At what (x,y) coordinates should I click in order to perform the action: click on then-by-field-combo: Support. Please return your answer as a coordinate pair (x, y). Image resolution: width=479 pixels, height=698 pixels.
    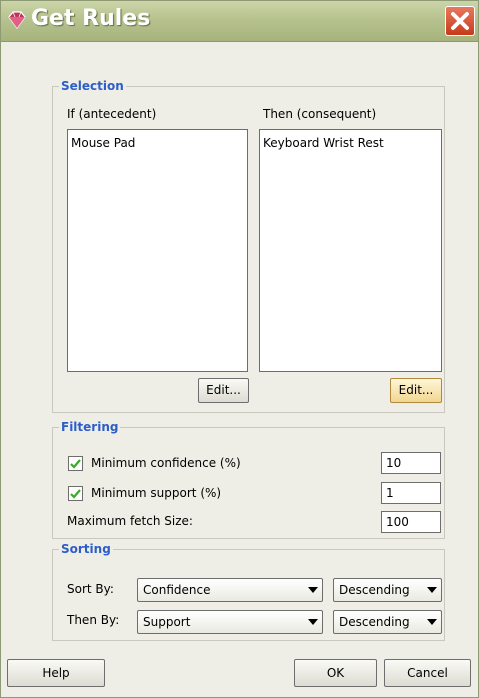
    Looking at the image, I should click on (230, 622).